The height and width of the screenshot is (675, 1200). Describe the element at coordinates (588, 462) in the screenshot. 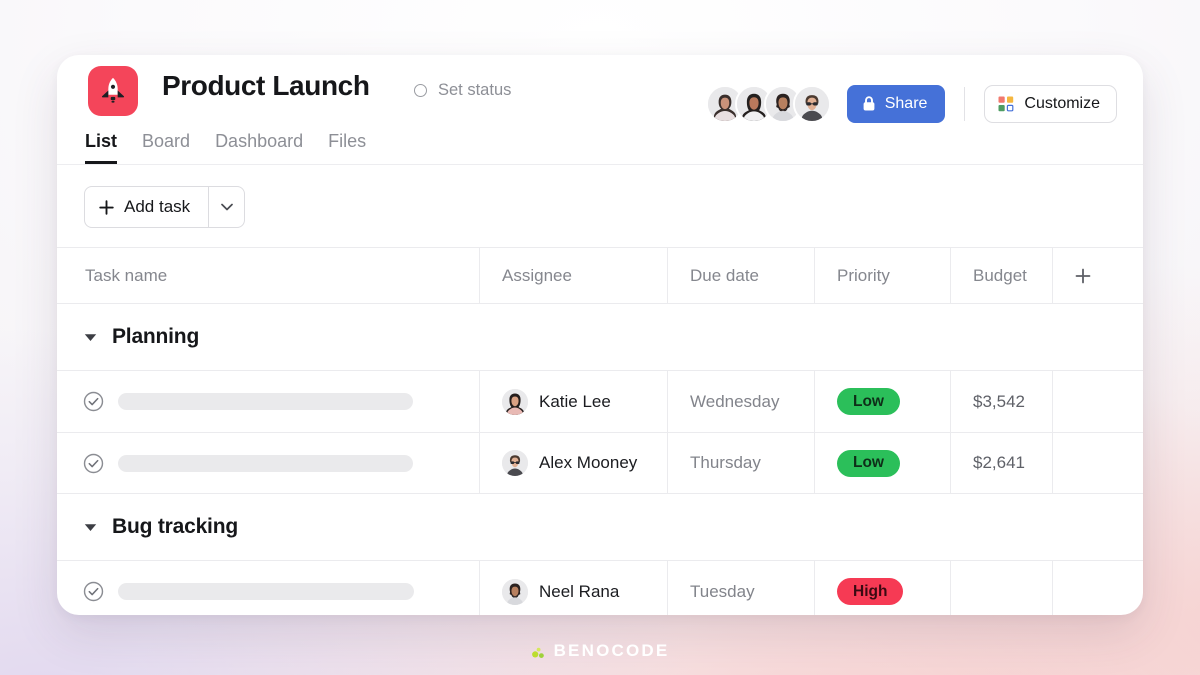

I see `assignee-name: Alex Mooney` at that location.